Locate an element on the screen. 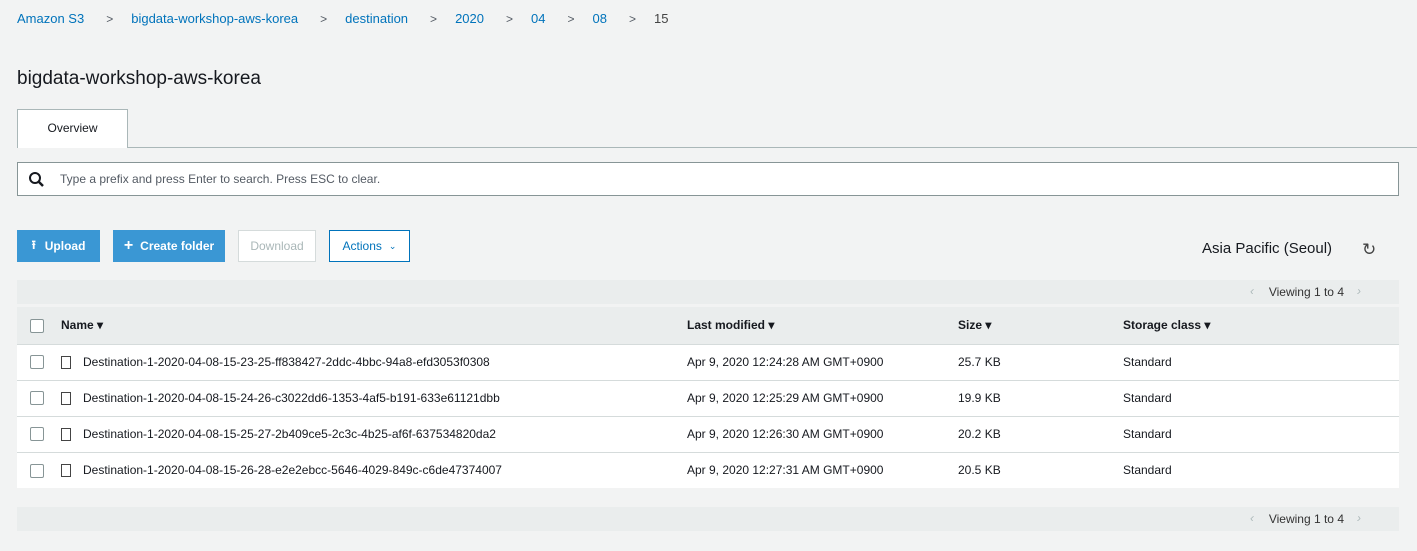 This screenshot has height=551, width=1417. column-label: Name is located at coordinates (77, 325).